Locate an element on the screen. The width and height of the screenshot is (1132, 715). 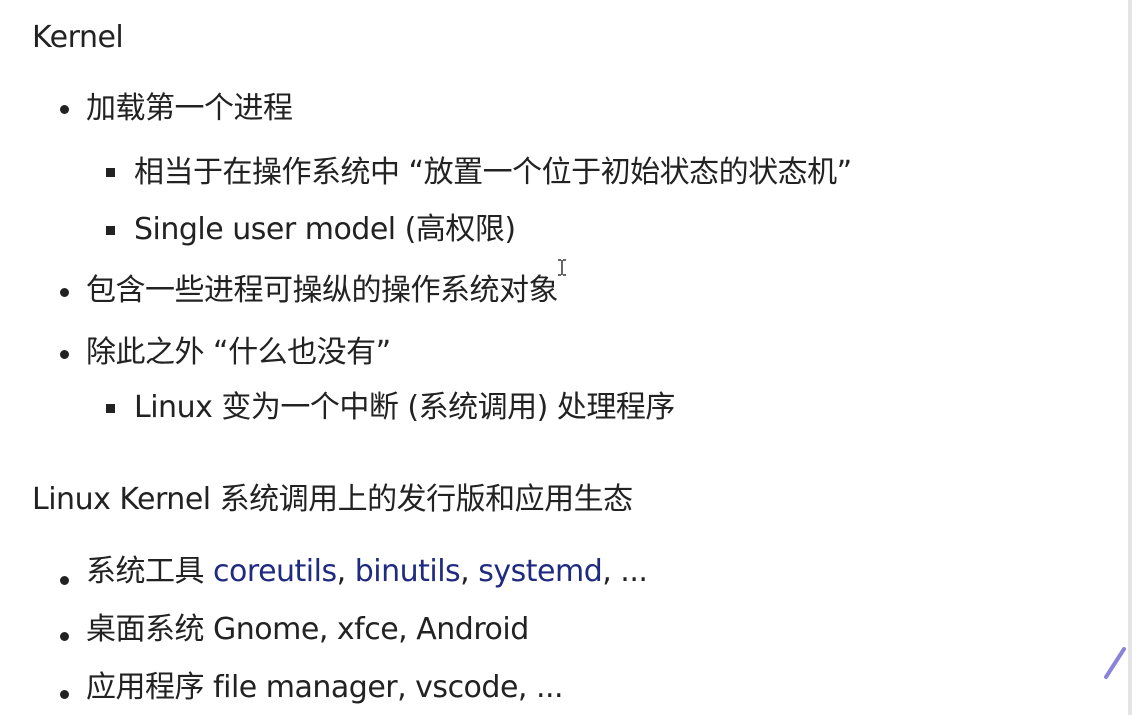
sub-list-item-single-user: Single user model (高权限) is located at coordinates (325, 229).